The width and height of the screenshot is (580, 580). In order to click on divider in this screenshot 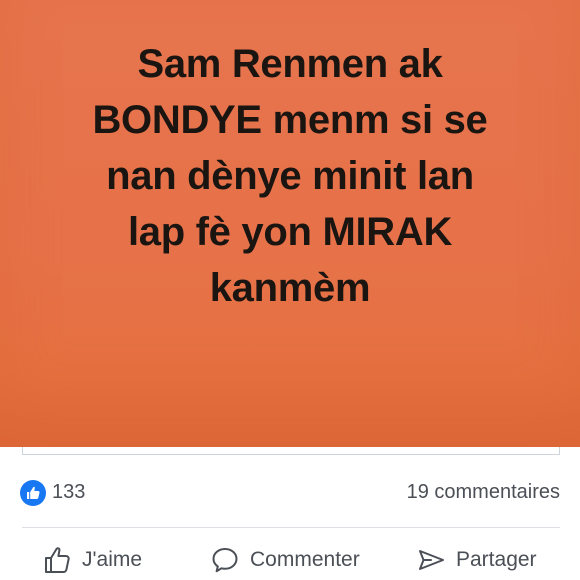, I will do `click(291, 527)`.